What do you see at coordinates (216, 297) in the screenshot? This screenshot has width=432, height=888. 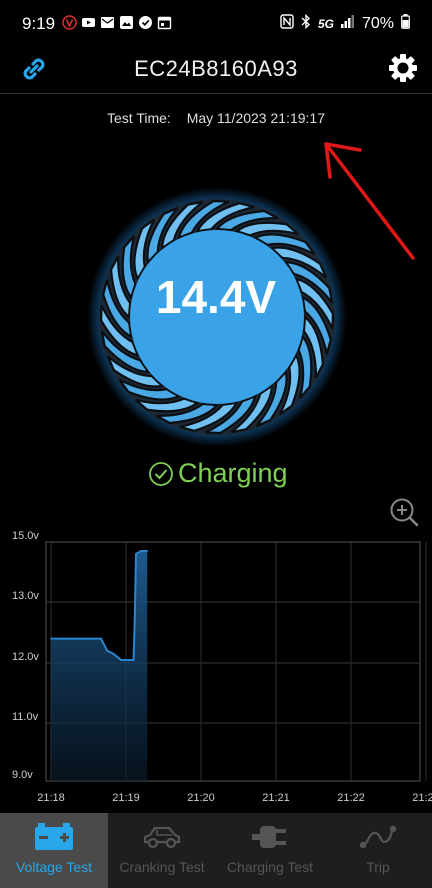 I see `voltage-value: 14.4V` at bounding box center [216, 297].